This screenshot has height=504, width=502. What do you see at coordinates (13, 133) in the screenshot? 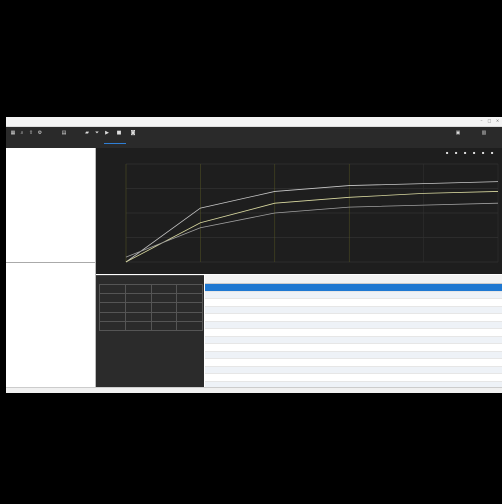
I see `grid-icon: ▦` at bounding box center [13, 133].